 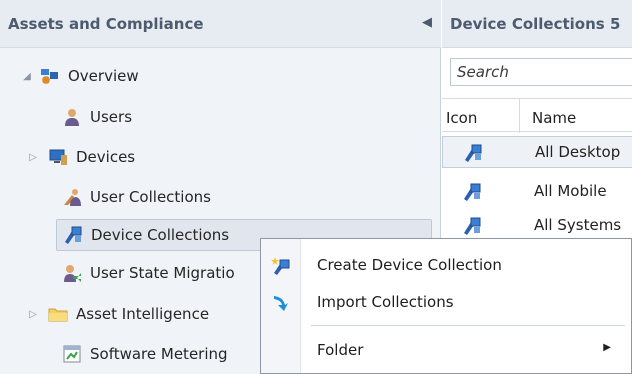 What do you see at coordinates (72, 354) in the screenshot?
I see `software-metering-icon` at bounding box center [72, 354].